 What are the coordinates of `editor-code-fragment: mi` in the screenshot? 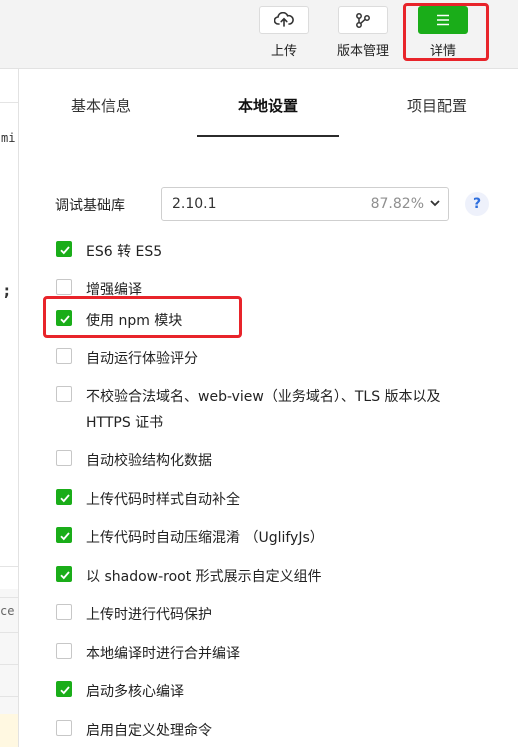 It's located at (8, 138).